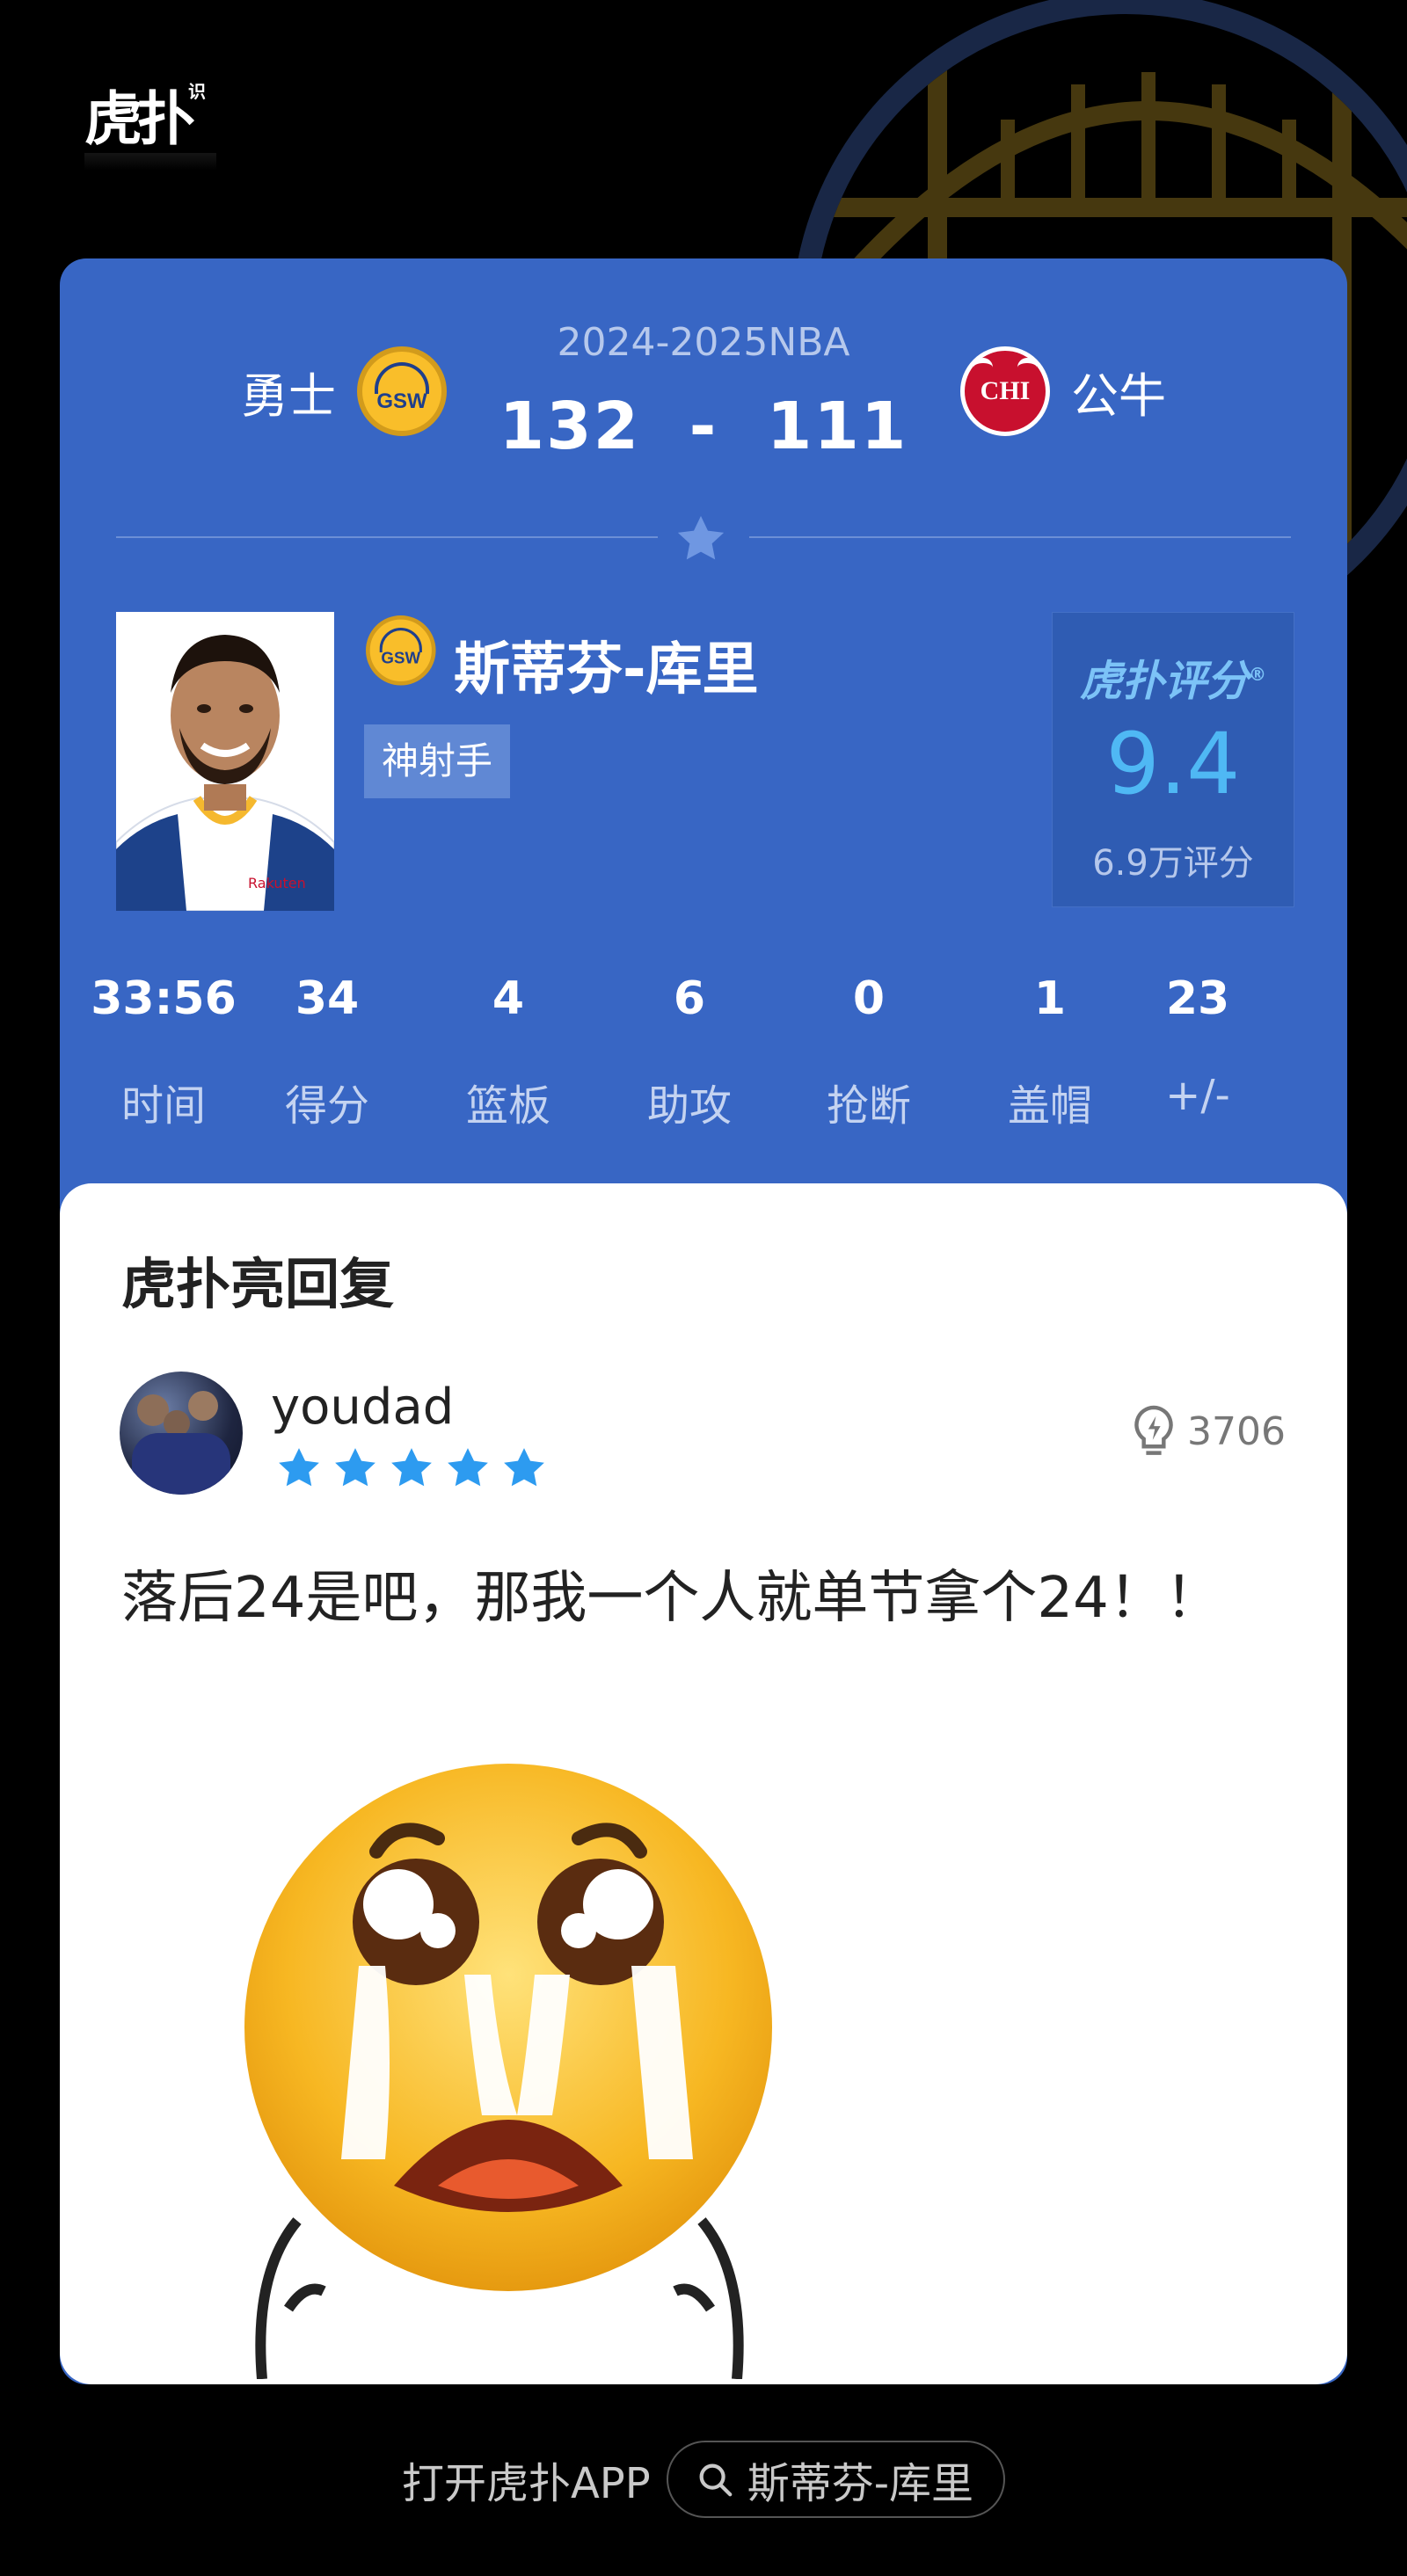 The height and width of the screenshot is (2576, 1407). Describe the element at coordinates (258, 1284) in the screenshot. I see `section-title: 虎扑亮回复` at that location.